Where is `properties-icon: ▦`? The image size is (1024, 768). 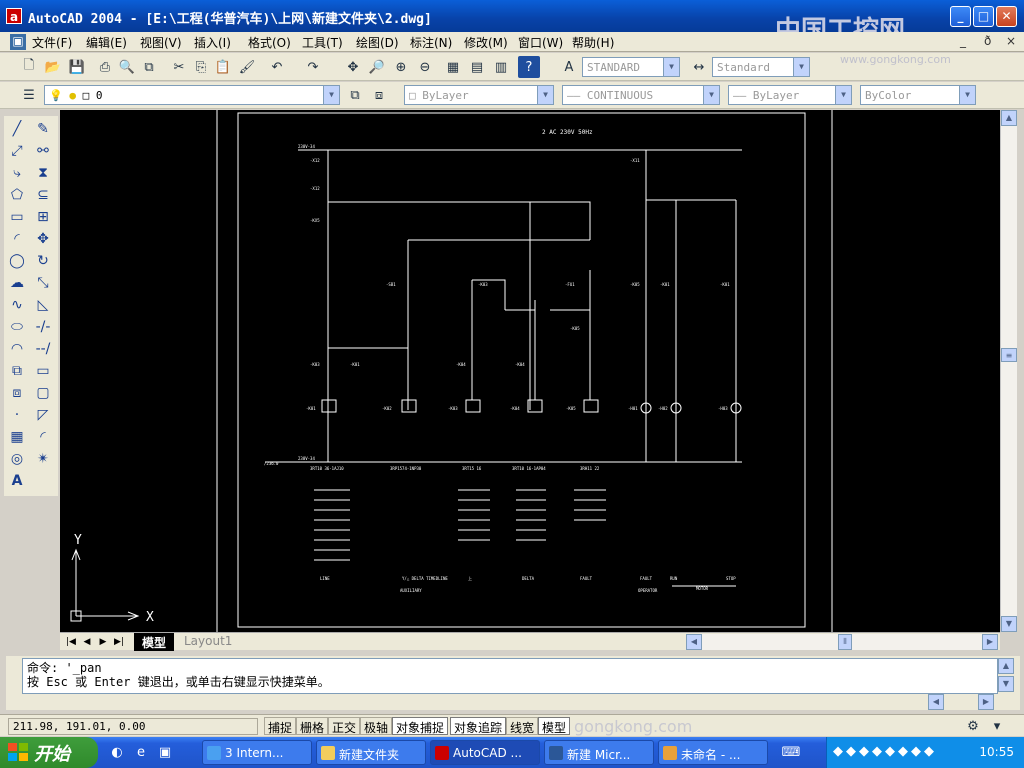
properties-icon: ▦ is located at coordinates (453, 67).